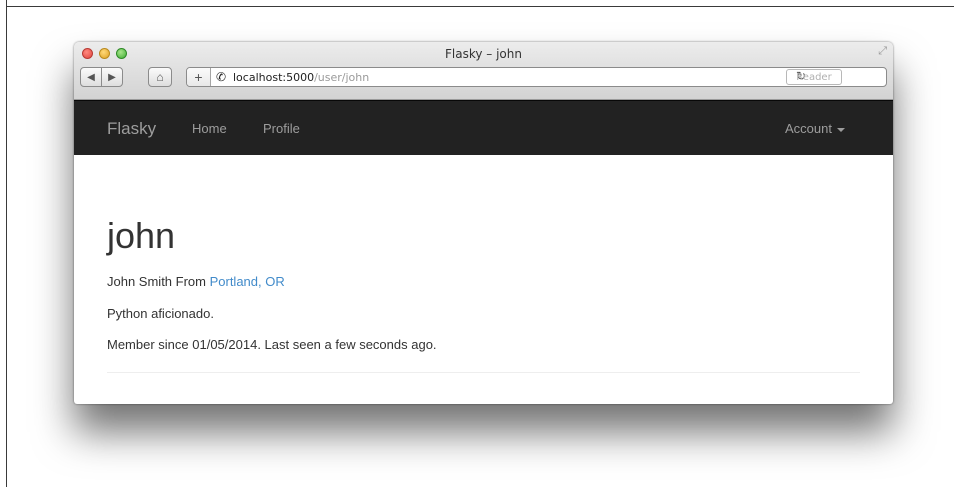 The width and height of the screenshot is (954, 487). What do you see at coordinates (483, 54) in the screenshot?
I see `window-title: Flasky – john` at bounding box center [483, 54].